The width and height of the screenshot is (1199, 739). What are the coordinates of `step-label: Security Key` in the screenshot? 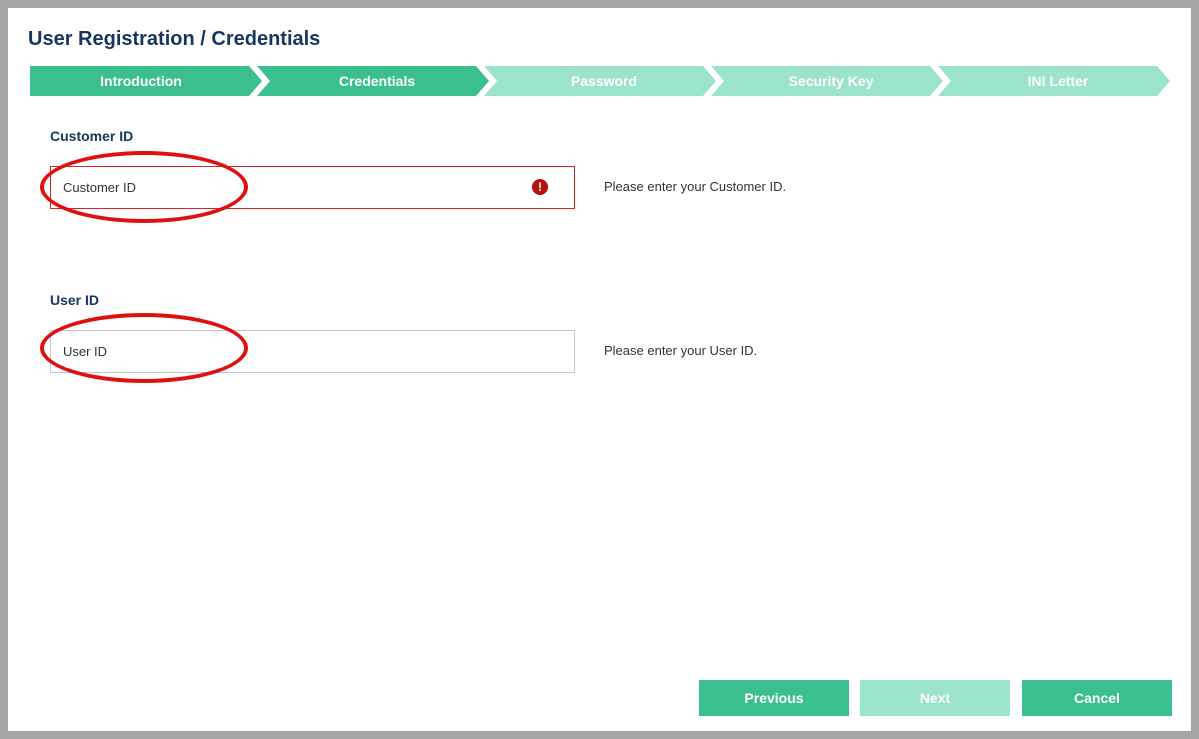 It's located at (831, 81).